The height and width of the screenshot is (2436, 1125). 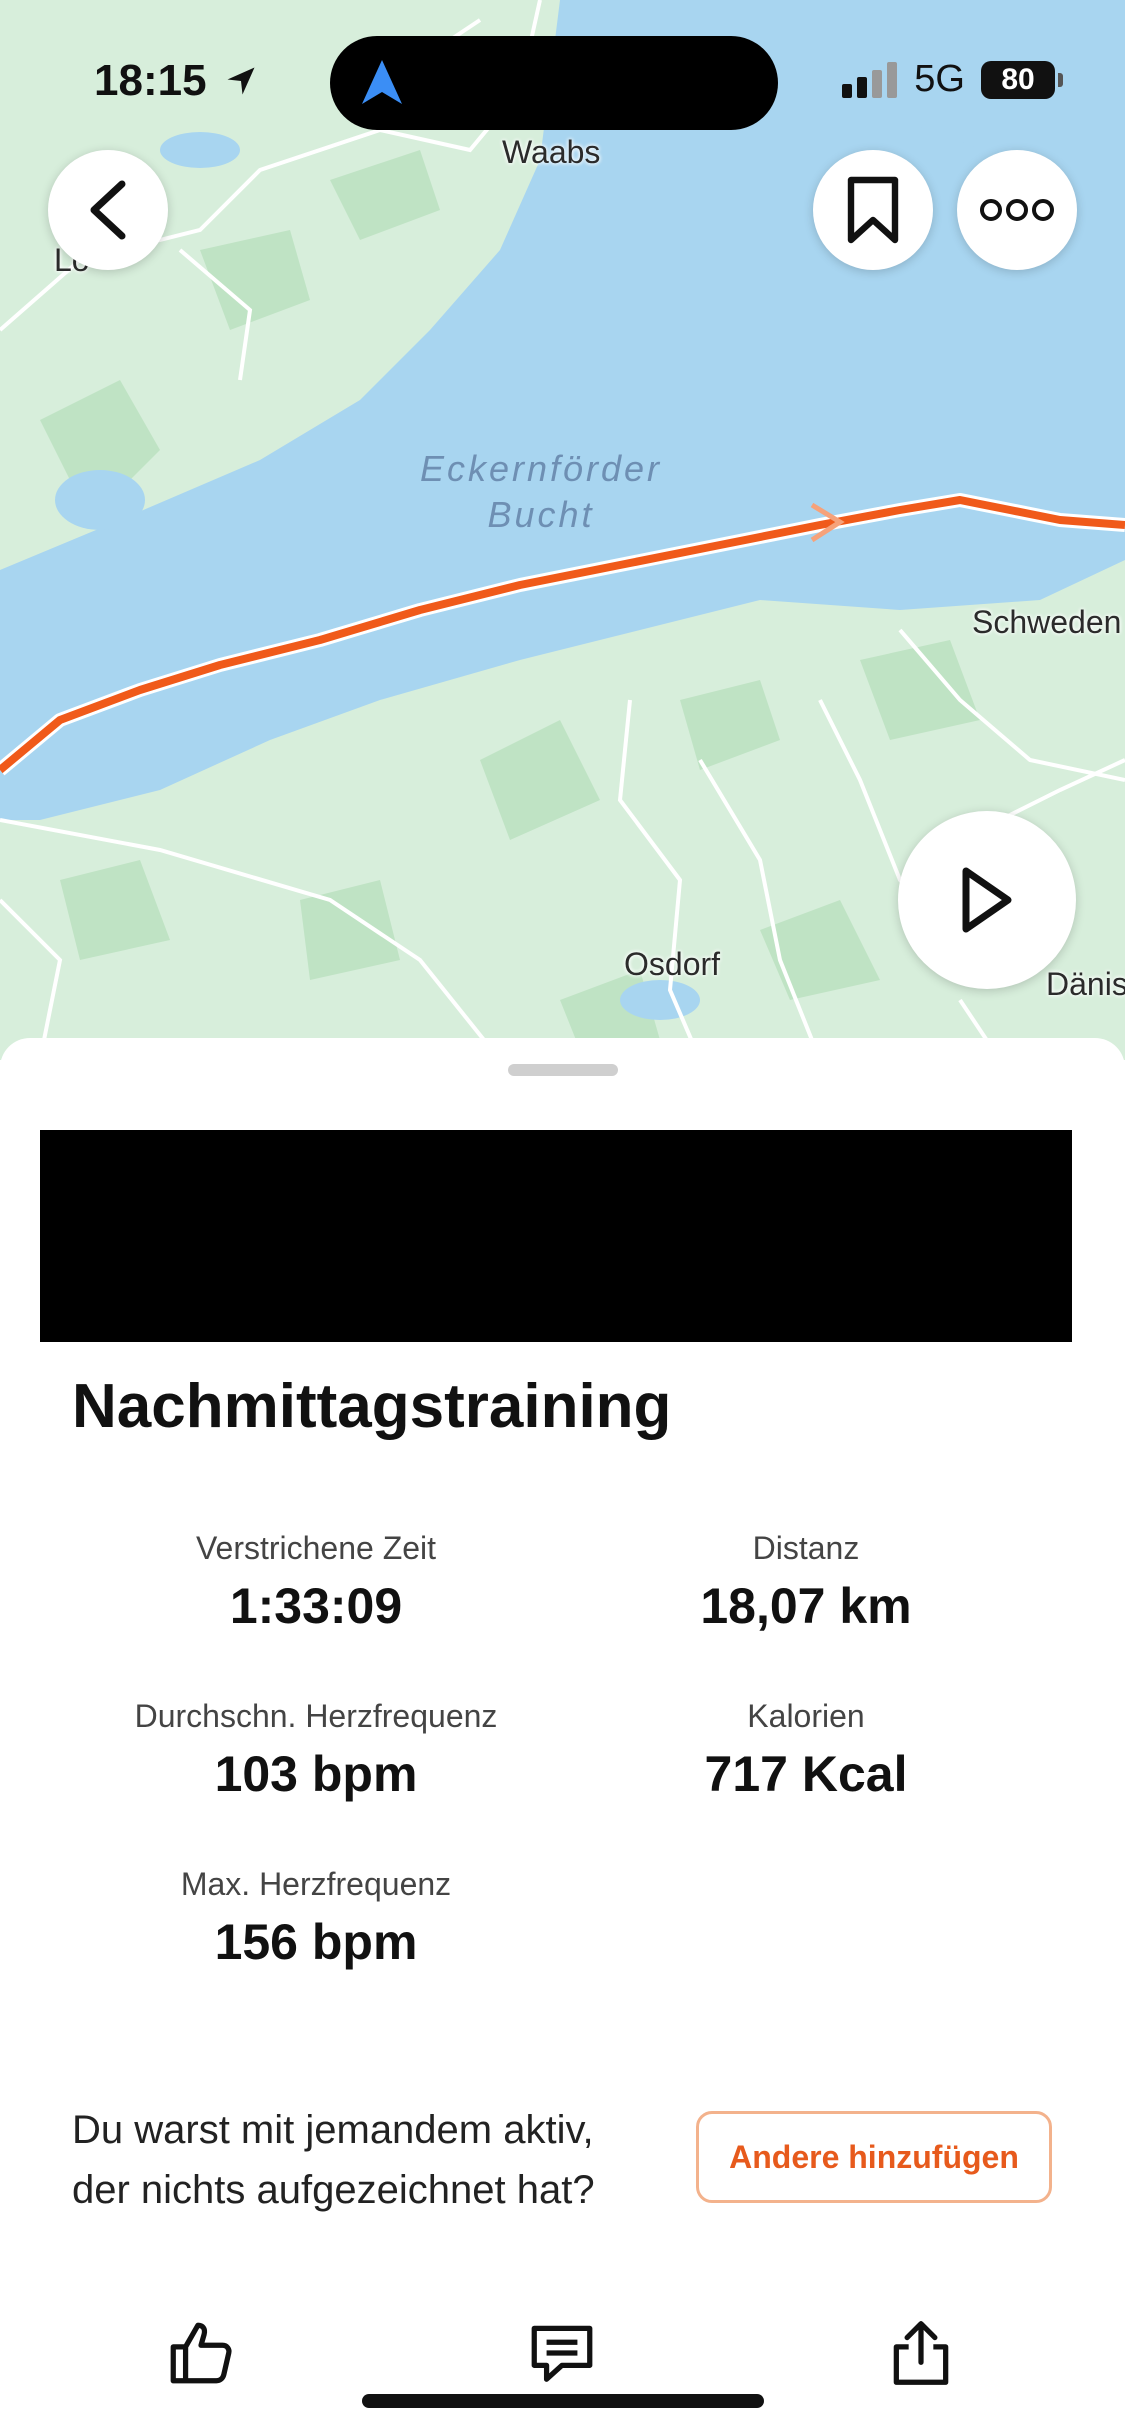 I want to click on play-flyover-button, so click(x=987, y=900).